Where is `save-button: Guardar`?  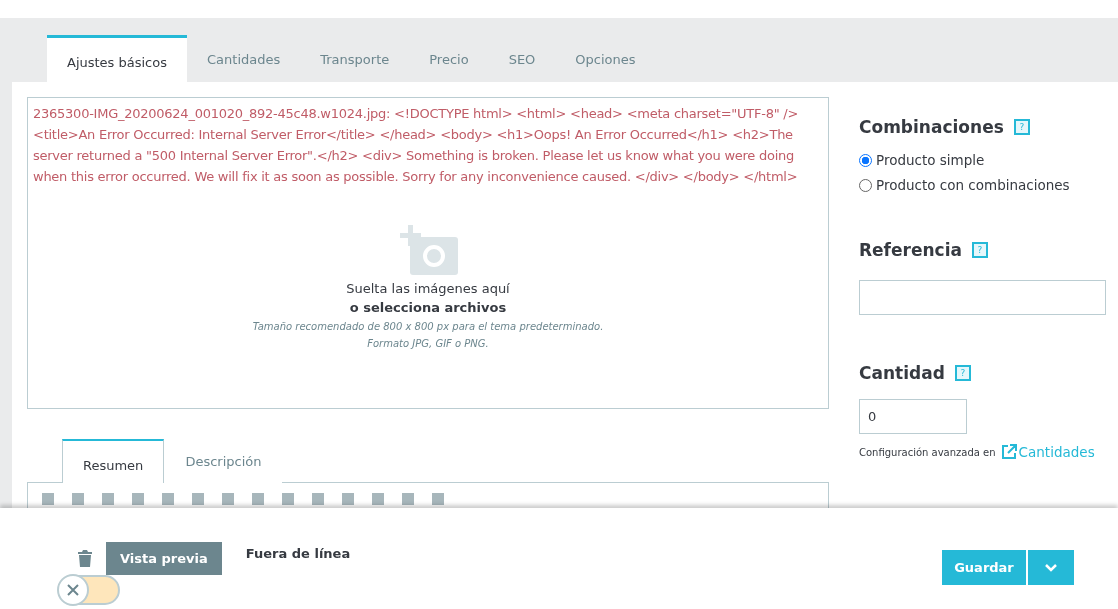 save-button: Guardar is located at coordinates (984, 567).